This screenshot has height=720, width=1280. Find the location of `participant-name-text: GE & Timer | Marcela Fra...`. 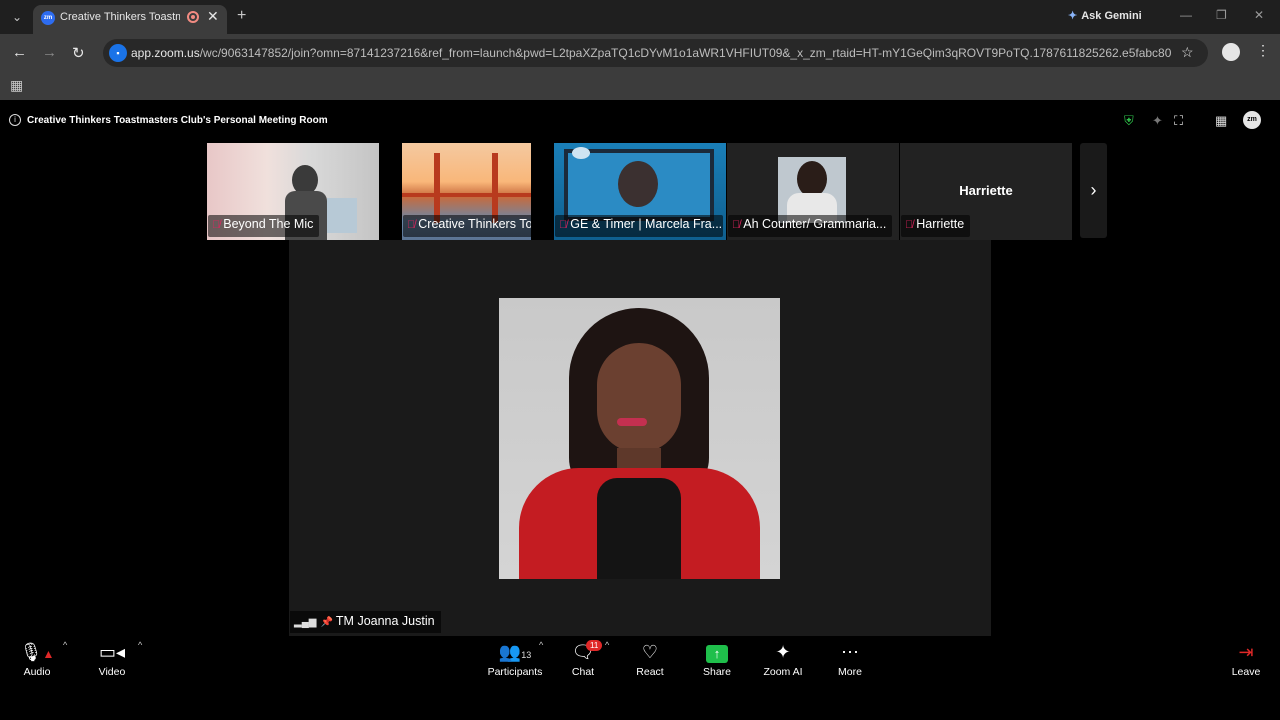

participant-name-text: GE & Timer | Marcela Fra... is located at coordinates (646, 224).